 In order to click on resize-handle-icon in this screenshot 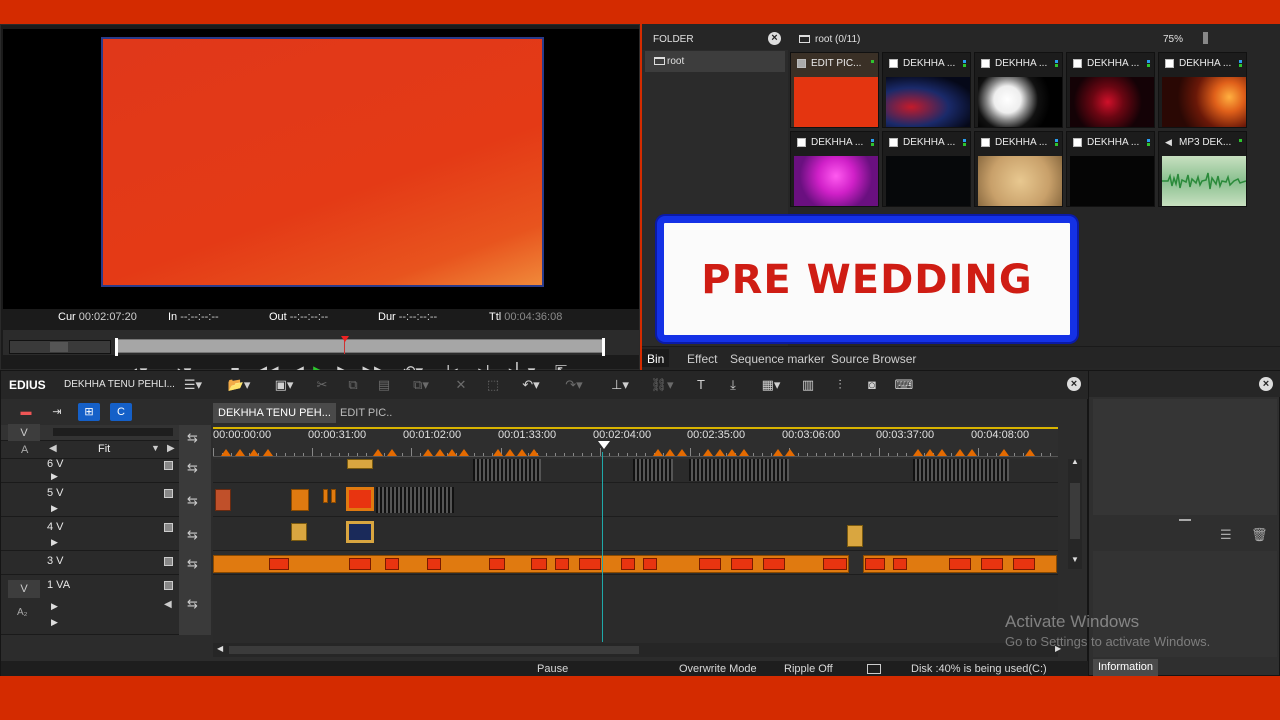, I will do `click(1185, 520)`.